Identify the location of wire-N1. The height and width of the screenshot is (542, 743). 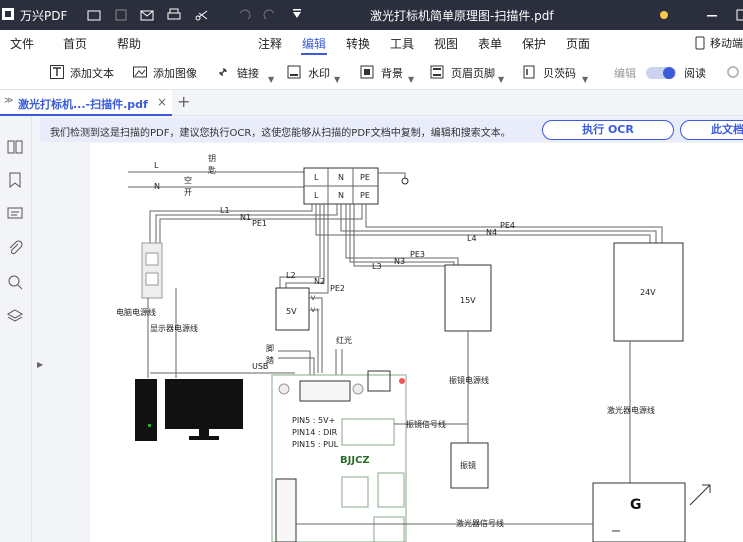
(246, 223).